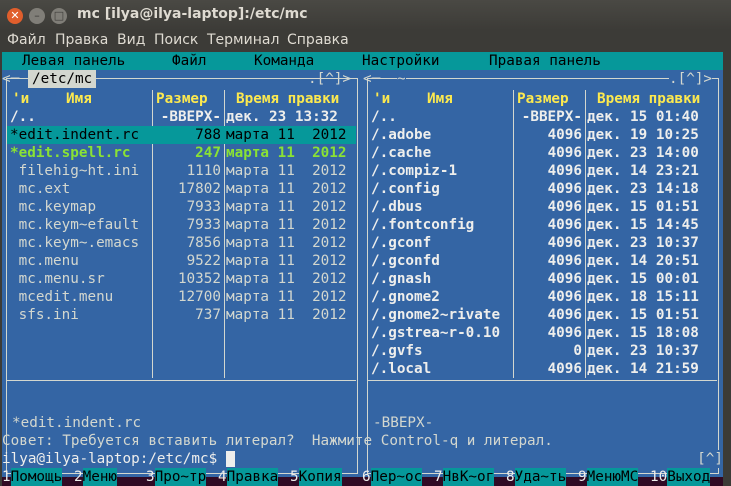 The image size is (731, 486). I want to click on file-row: mc.keym~.emacs 7856 марта 11 2012, so click(181, 243).